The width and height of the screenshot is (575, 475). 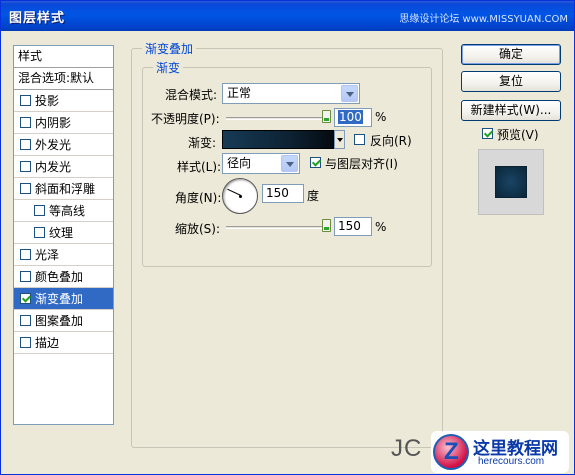 What do you see at coordinates (518, 134) in the screenshot?
I see `preview-label: 预览(V)` at bounding box center [518, 134].